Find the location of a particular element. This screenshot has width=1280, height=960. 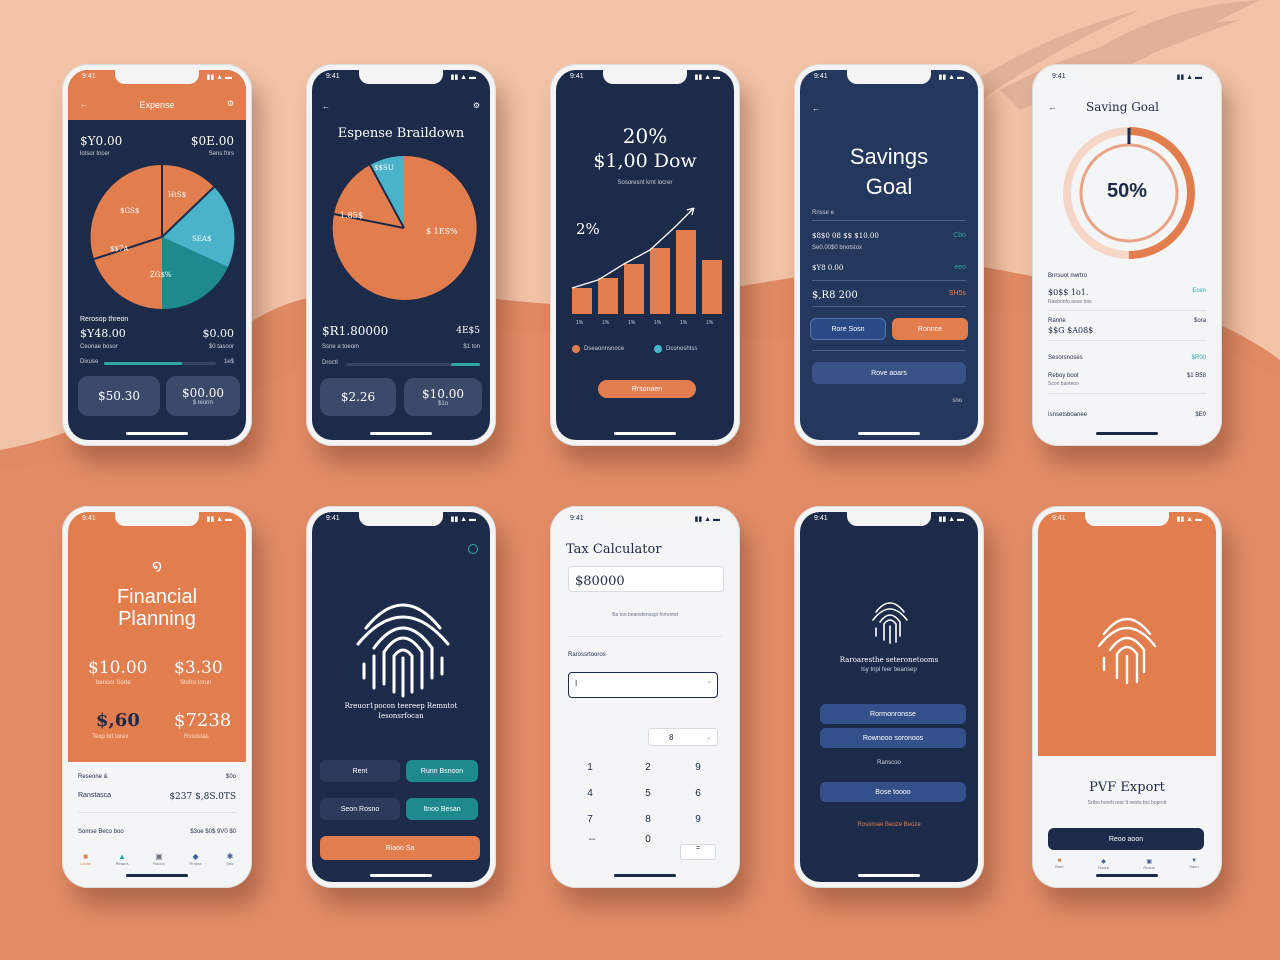

list-row: $Y8 0.00 eeo is located at coordinates (889, 268).